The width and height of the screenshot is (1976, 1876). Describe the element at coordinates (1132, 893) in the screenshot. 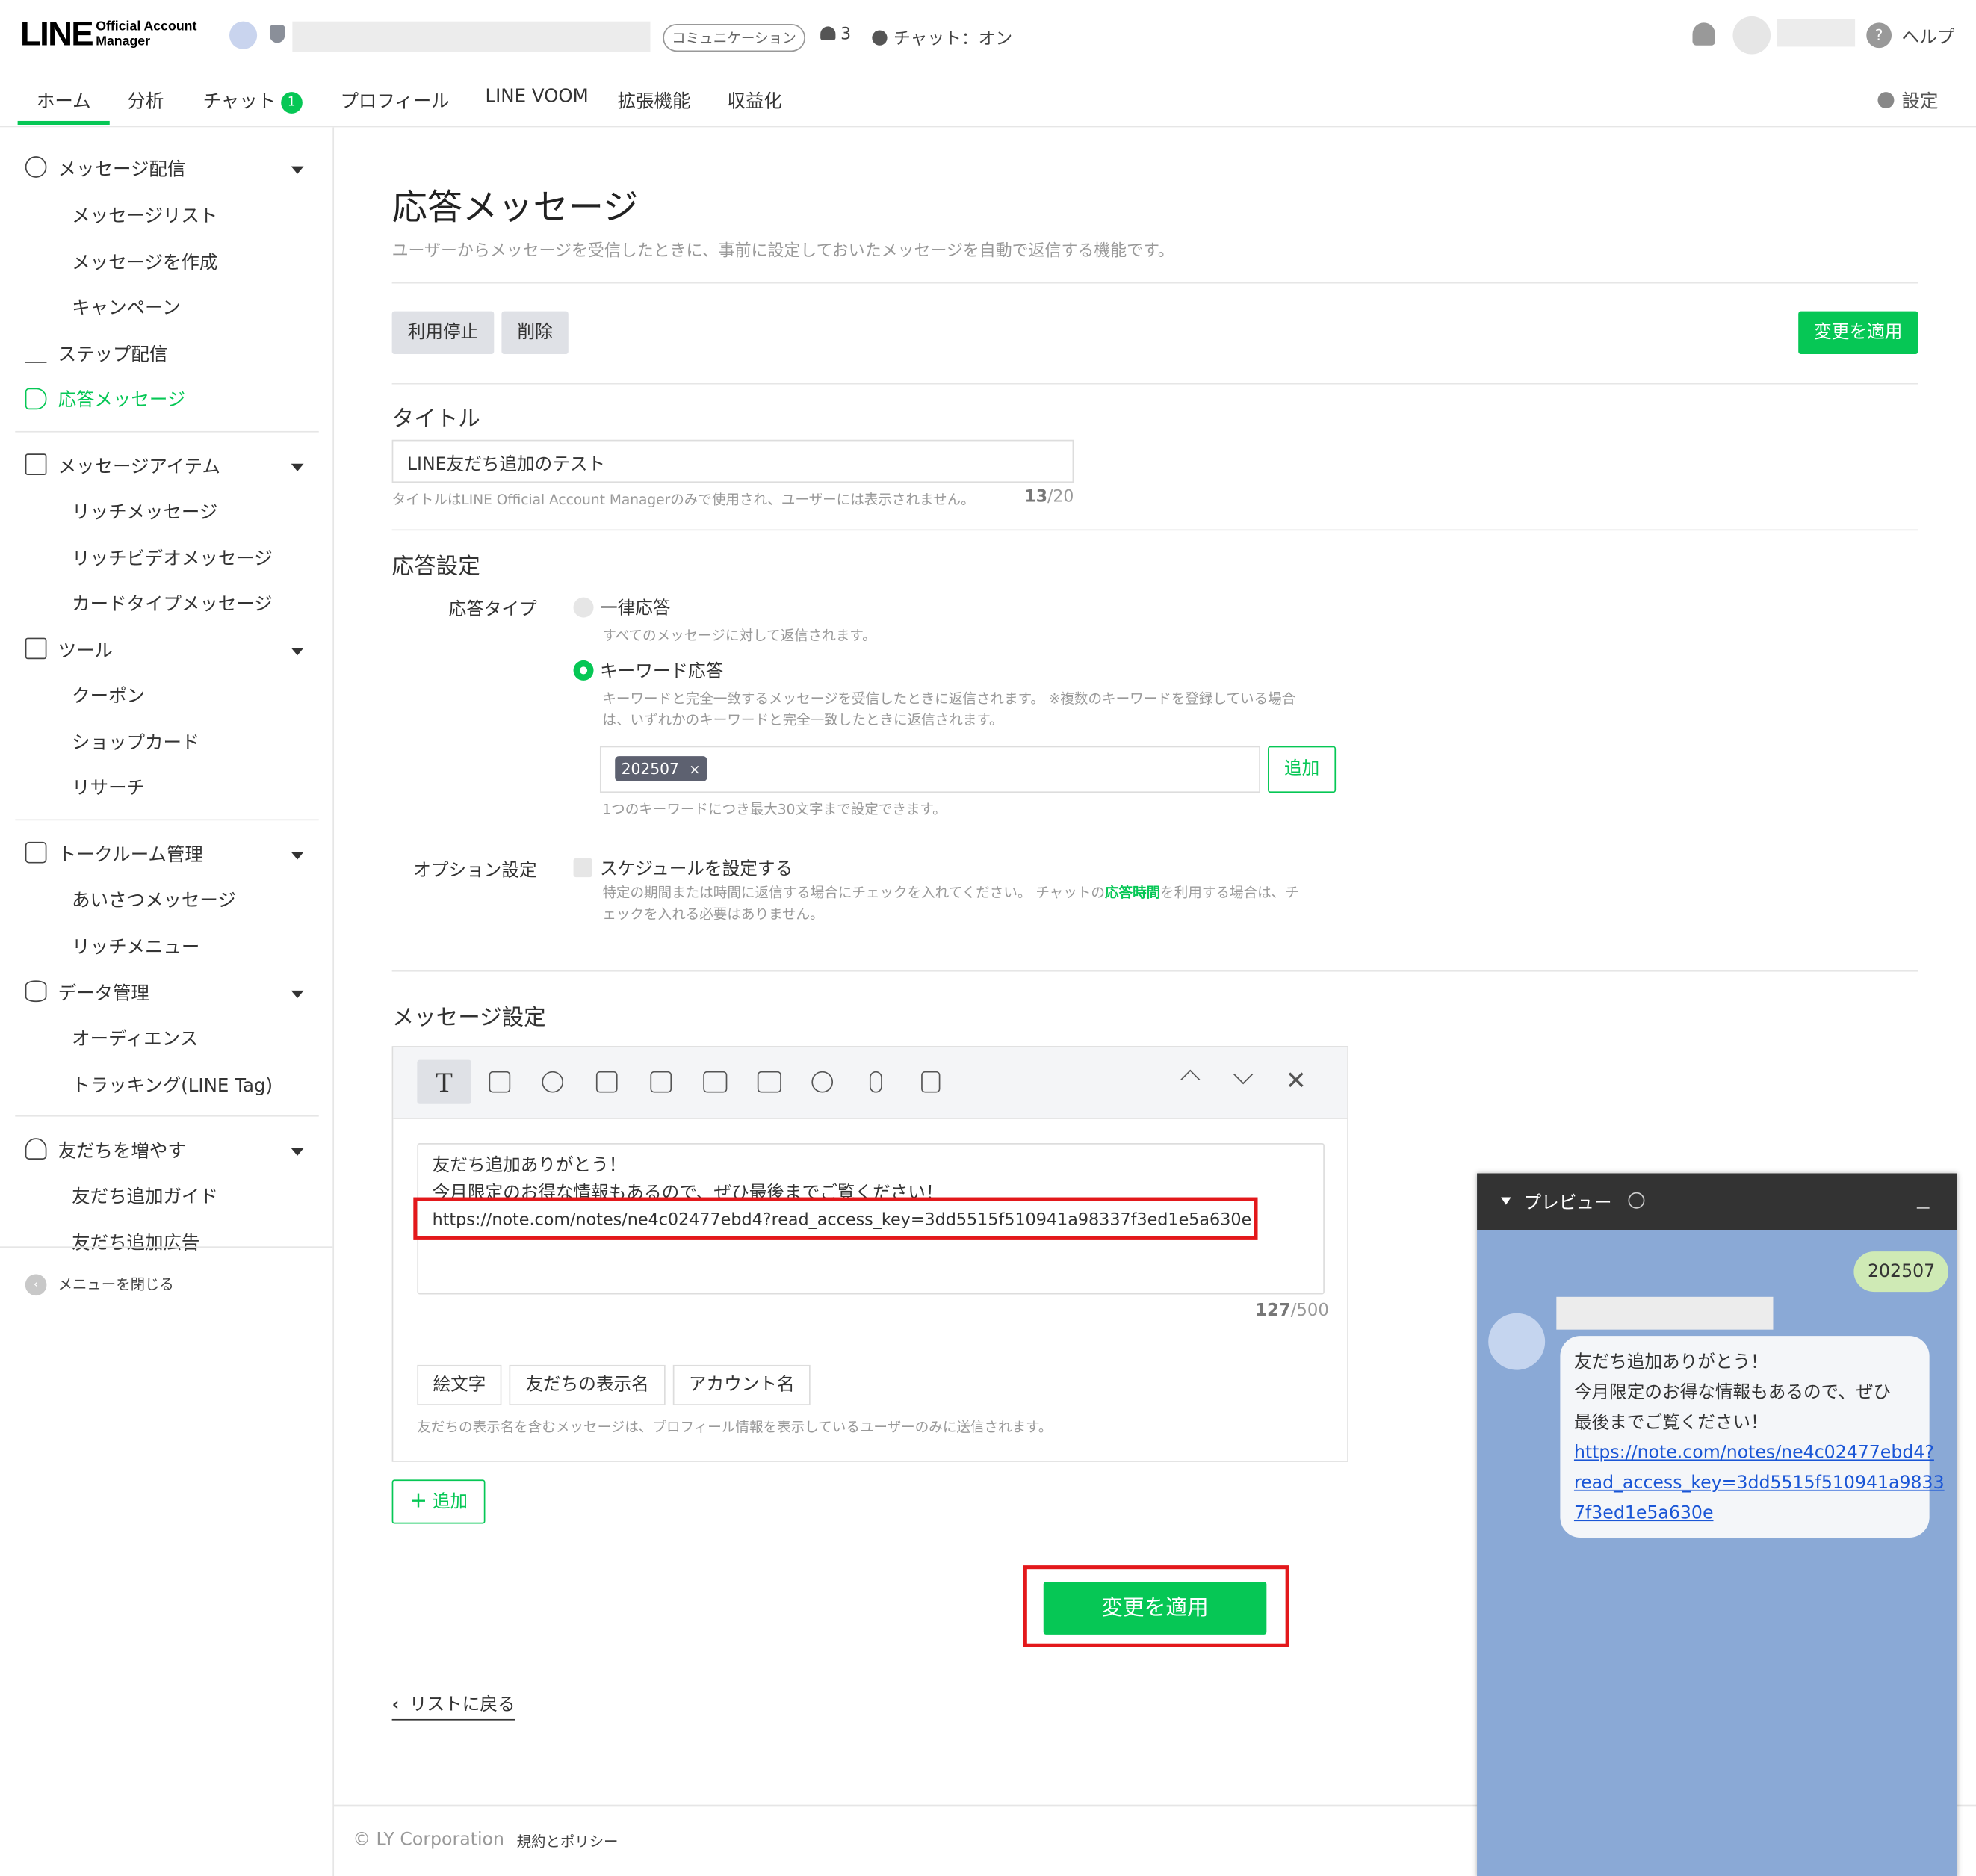

I see `response-hours-link: 応答時間` at that location.